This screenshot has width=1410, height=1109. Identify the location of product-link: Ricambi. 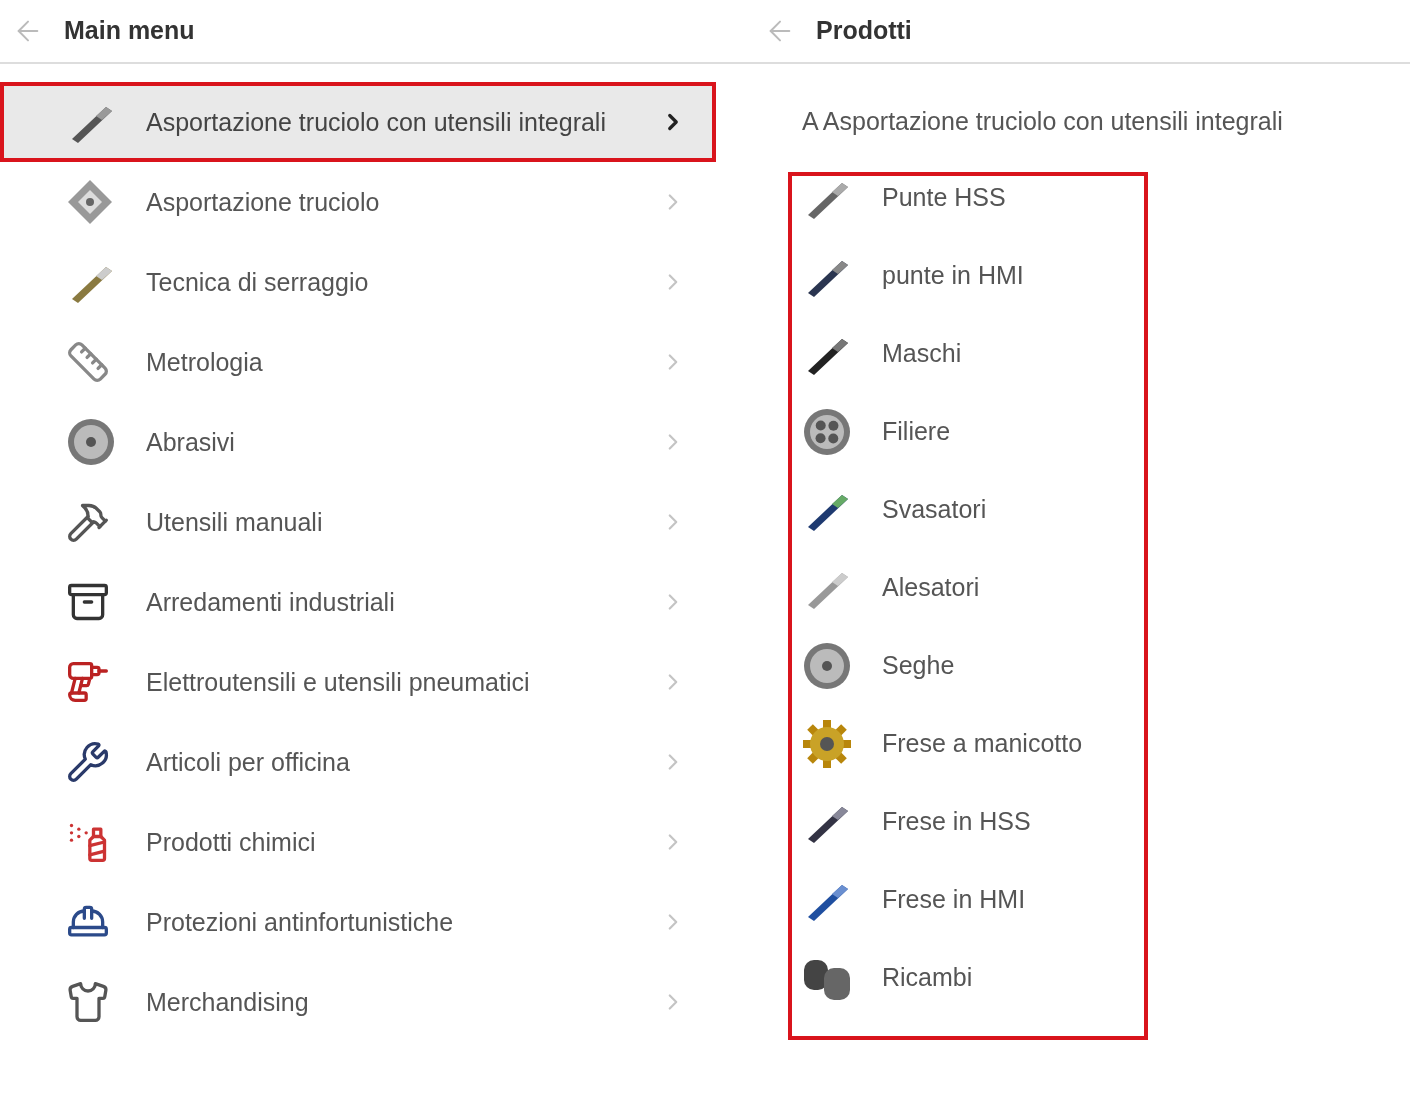
(927, 978).